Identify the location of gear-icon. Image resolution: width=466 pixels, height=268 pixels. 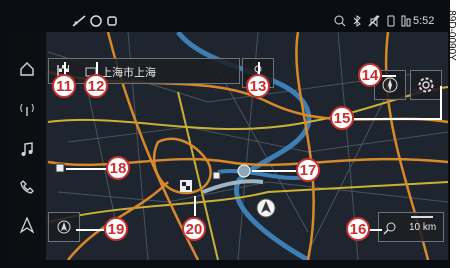
(426, 85).